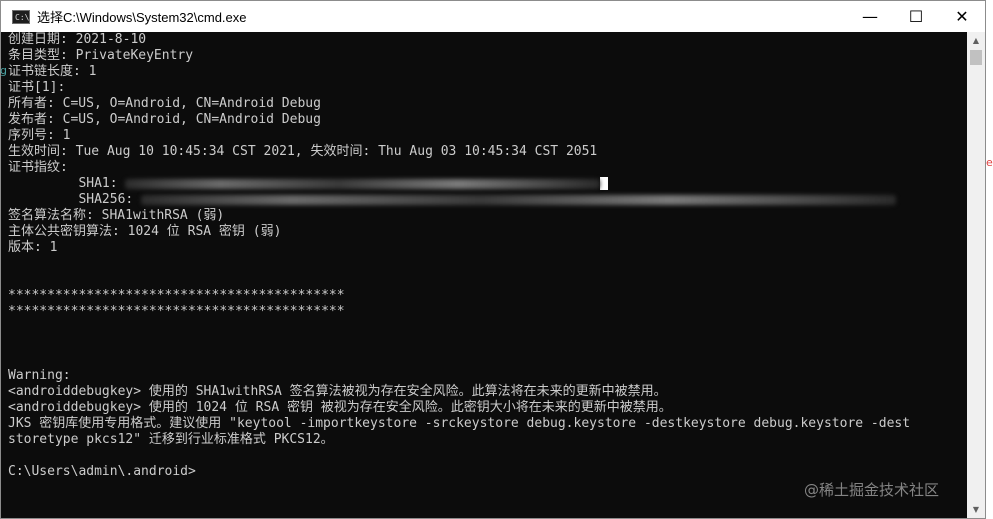 This screenshot has height=519, width=993. What do you see at coordinates (39, 135) in the screenshot?
I see `console-line: 序列号: 1` at bounding box center [39, 135].